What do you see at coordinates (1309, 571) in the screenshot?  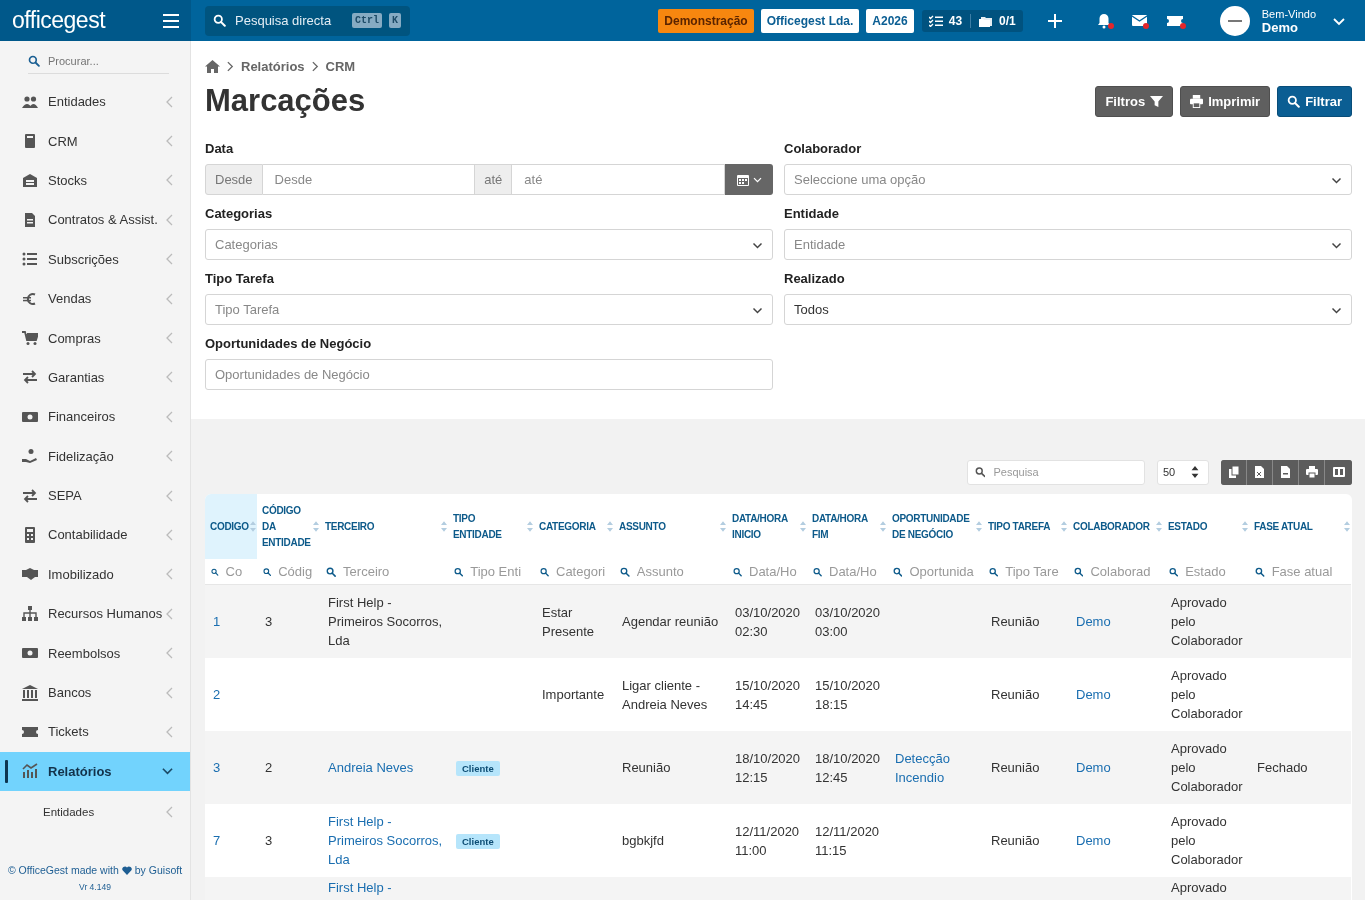 I see `column-filter-field: Fase atual` at bounding box center [1309, 571].